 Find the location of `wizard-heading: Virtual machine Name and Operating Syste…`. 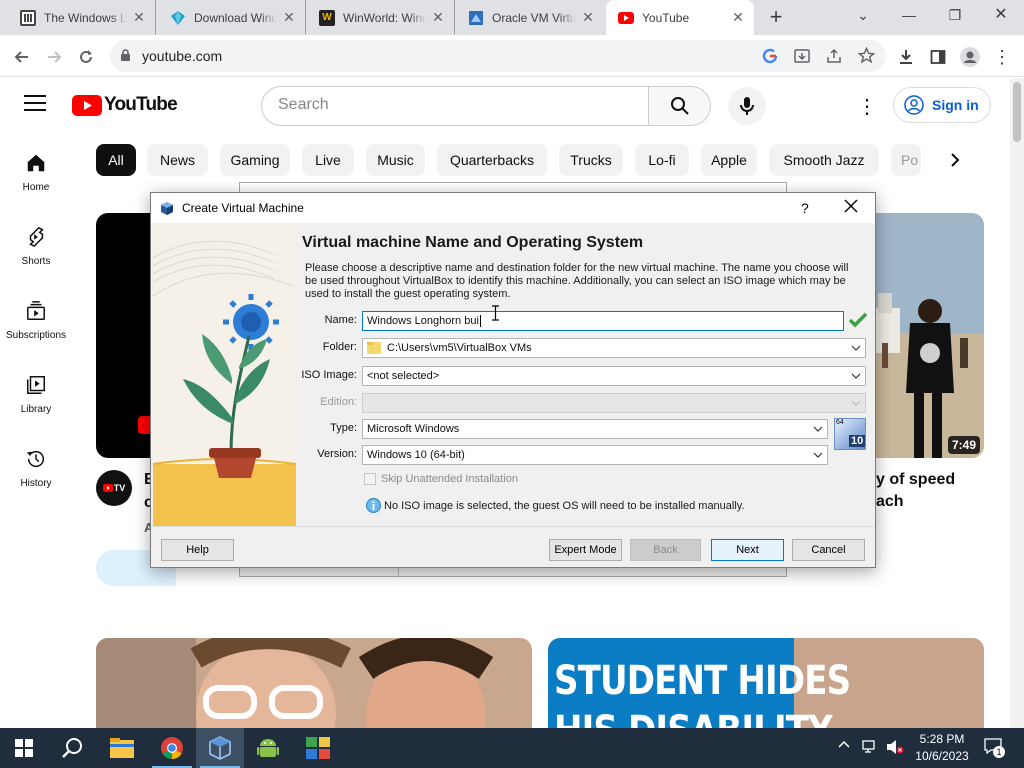

wizard-heading: Virtual machine Name and Operating Syste… is located at coordinates (473, 242).